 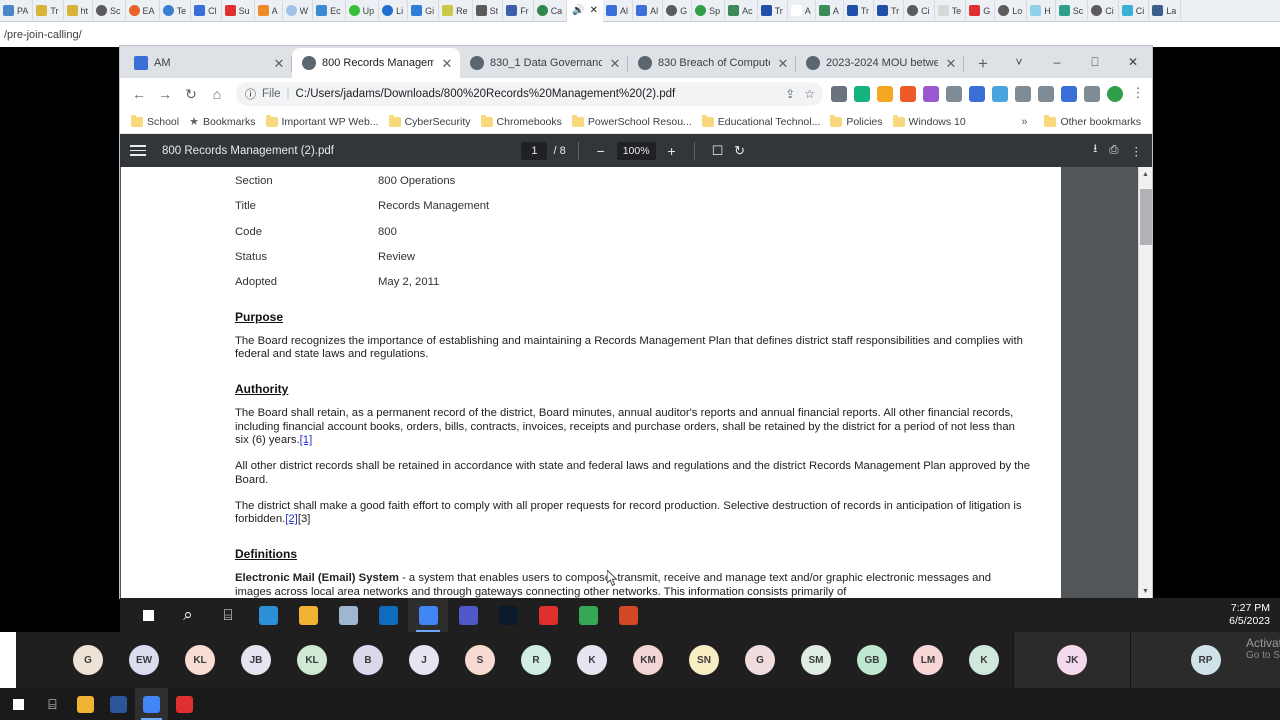 I want to click on background-tab-right-13: Lo, so click(x=1011, y=11).